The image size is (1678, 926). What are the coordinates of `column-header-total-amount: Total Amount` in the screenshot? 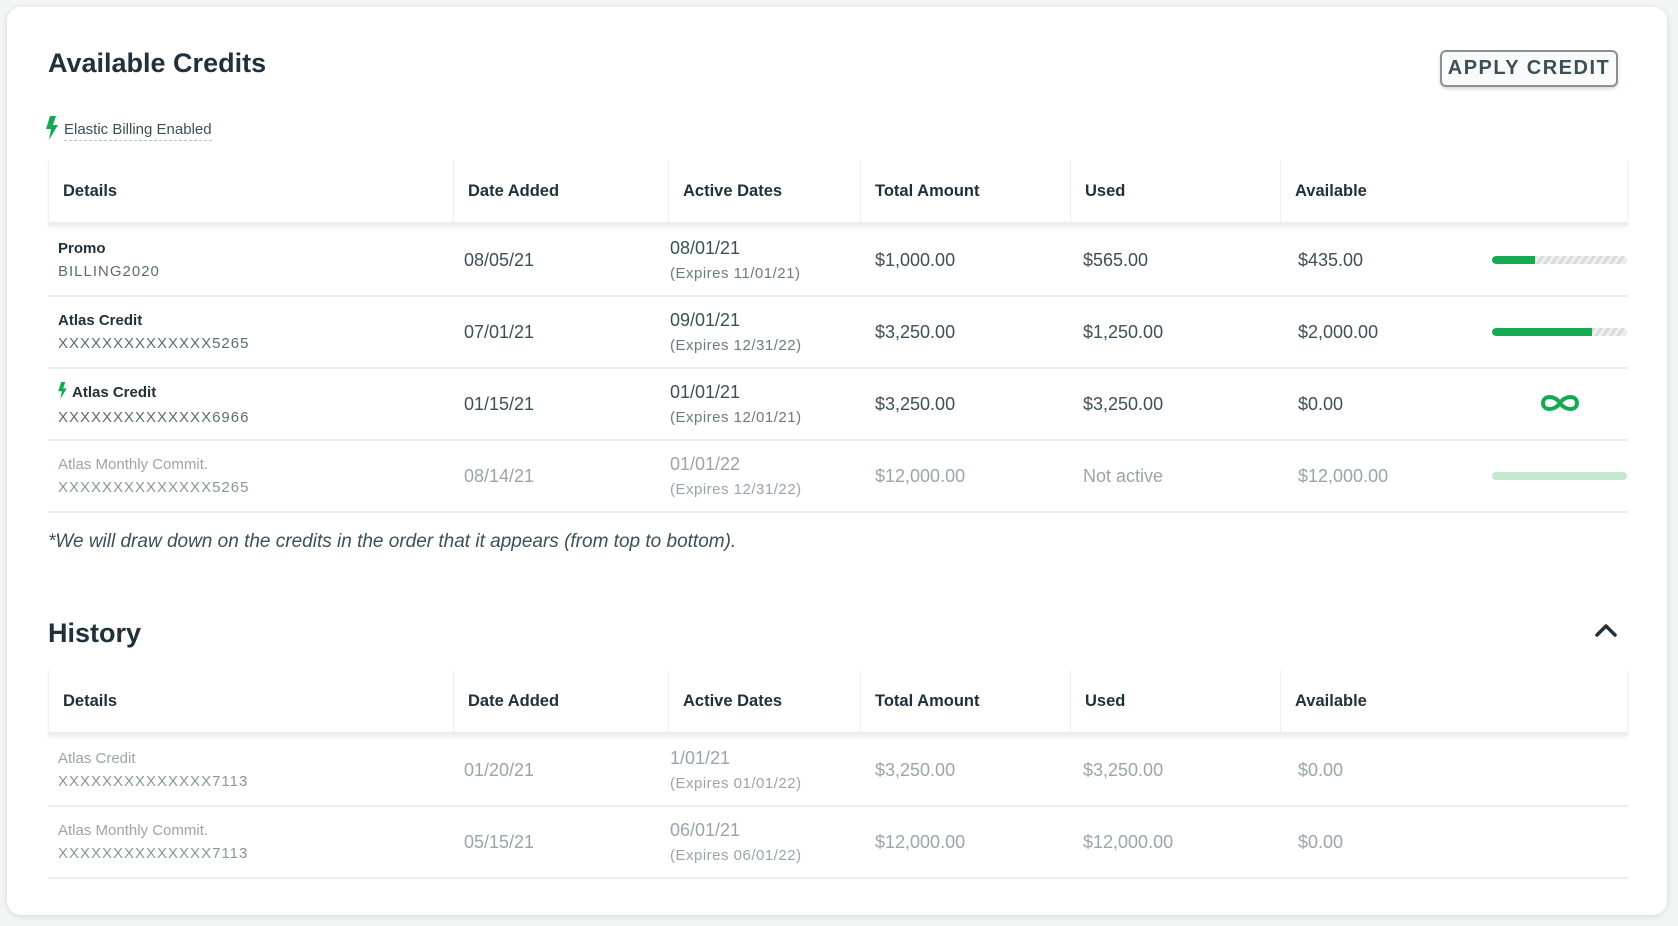 It's located at (965, 701).